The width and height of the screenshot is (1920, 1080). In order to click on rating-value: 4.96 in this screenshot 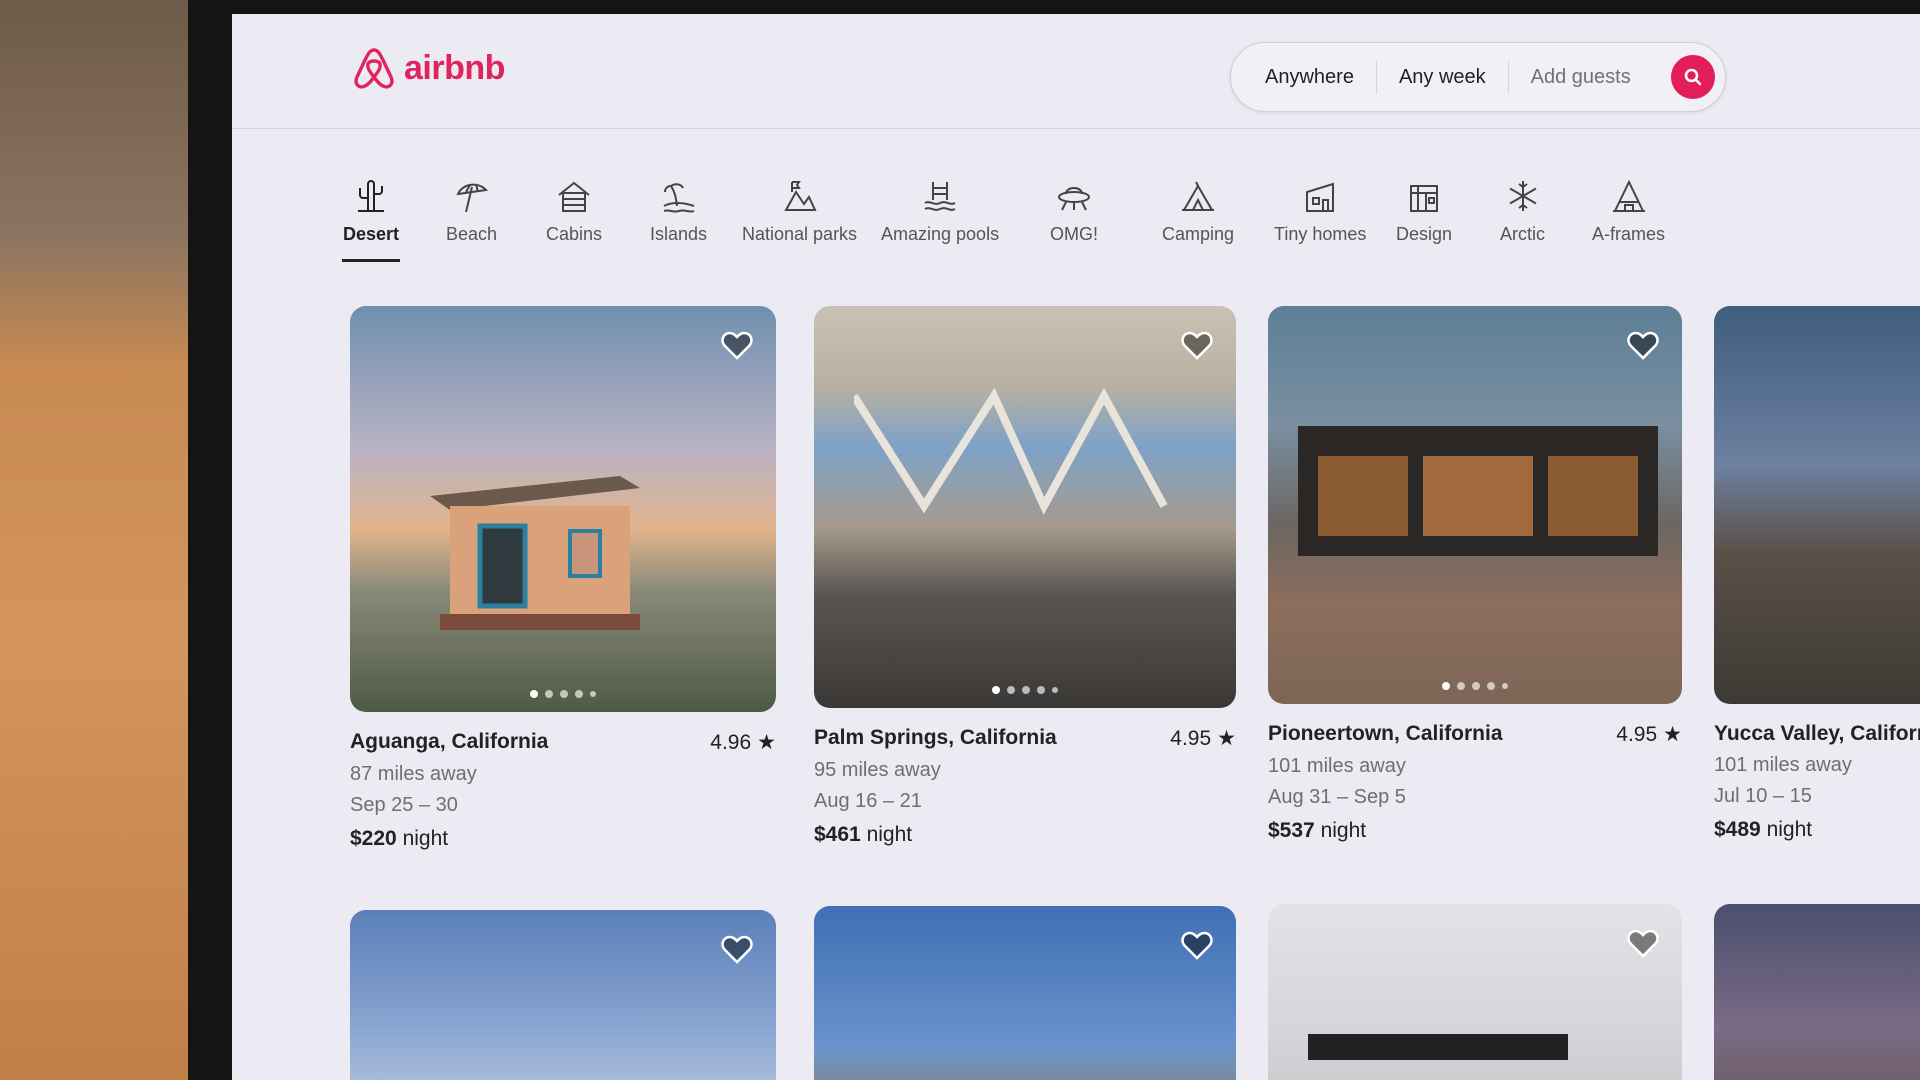, I will do `click(731, 742)`.